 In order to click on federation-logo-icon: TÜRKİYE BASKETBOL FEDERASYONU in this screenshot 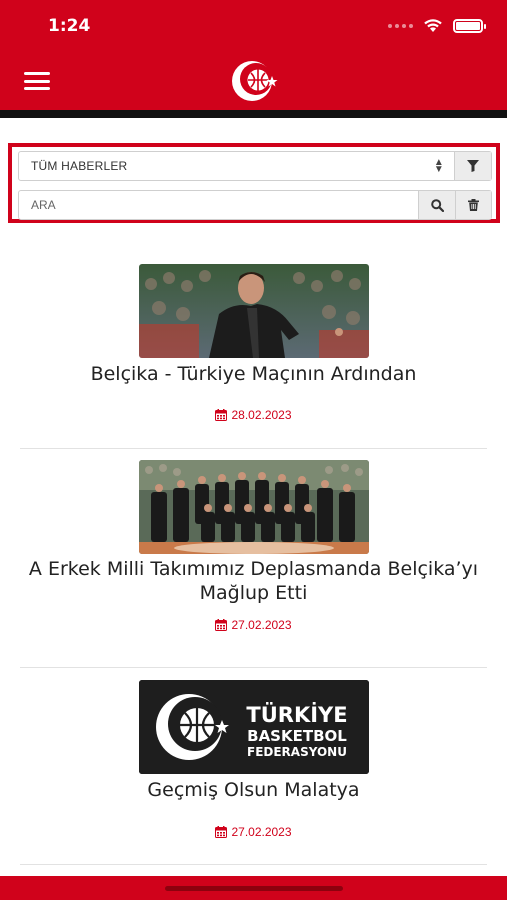, I will do `click(254, 727)`.